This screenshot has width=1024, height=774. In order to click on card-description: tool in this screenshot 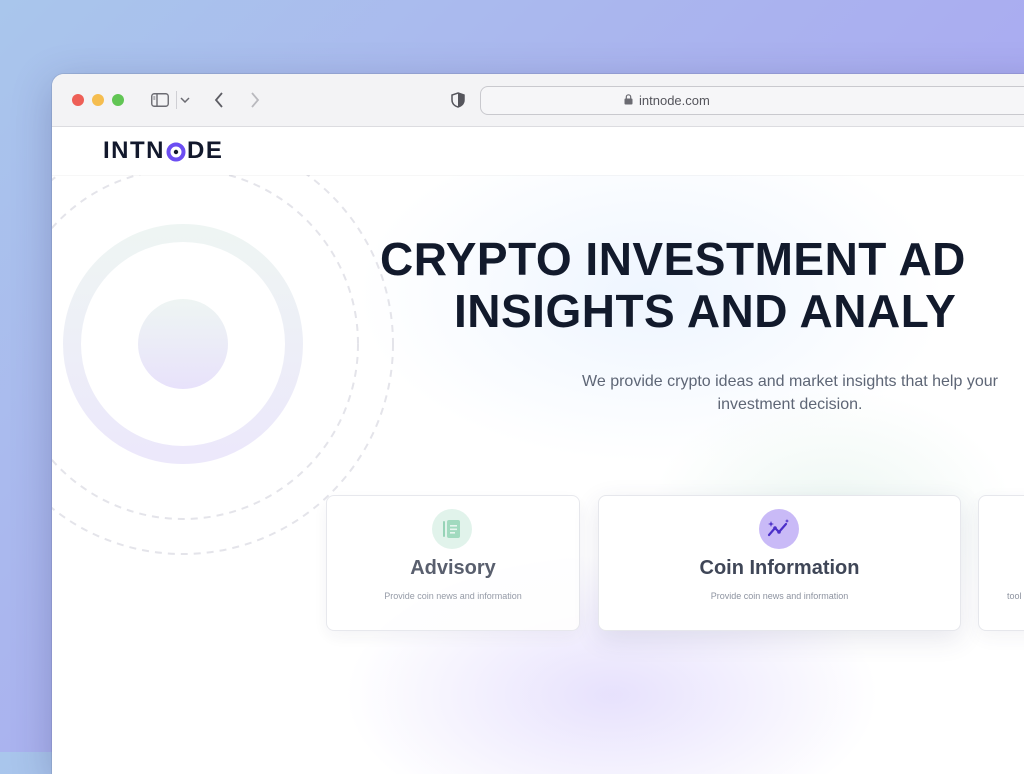, I will do `click(1014, 596)`.